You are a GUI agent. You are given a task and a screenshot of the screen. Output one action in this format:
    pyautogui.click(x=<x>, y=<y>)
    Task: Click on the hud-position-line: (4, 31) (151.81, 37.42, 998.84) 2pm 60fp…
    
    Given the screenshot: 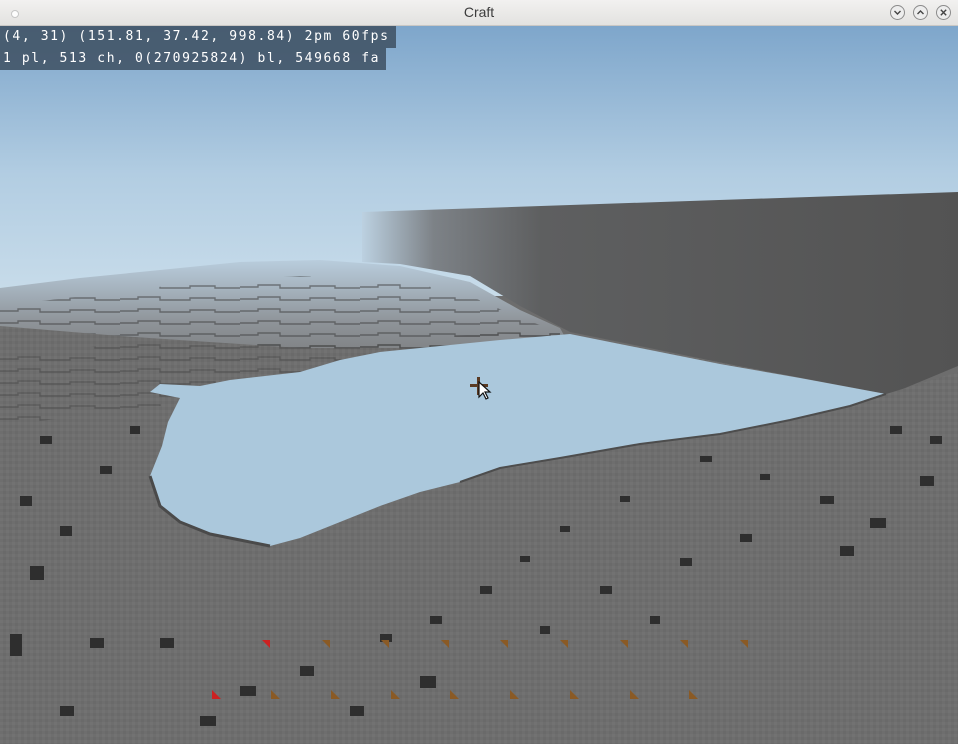 What is the action you would take?
    pyautogui.click(x=198, y=37)
    